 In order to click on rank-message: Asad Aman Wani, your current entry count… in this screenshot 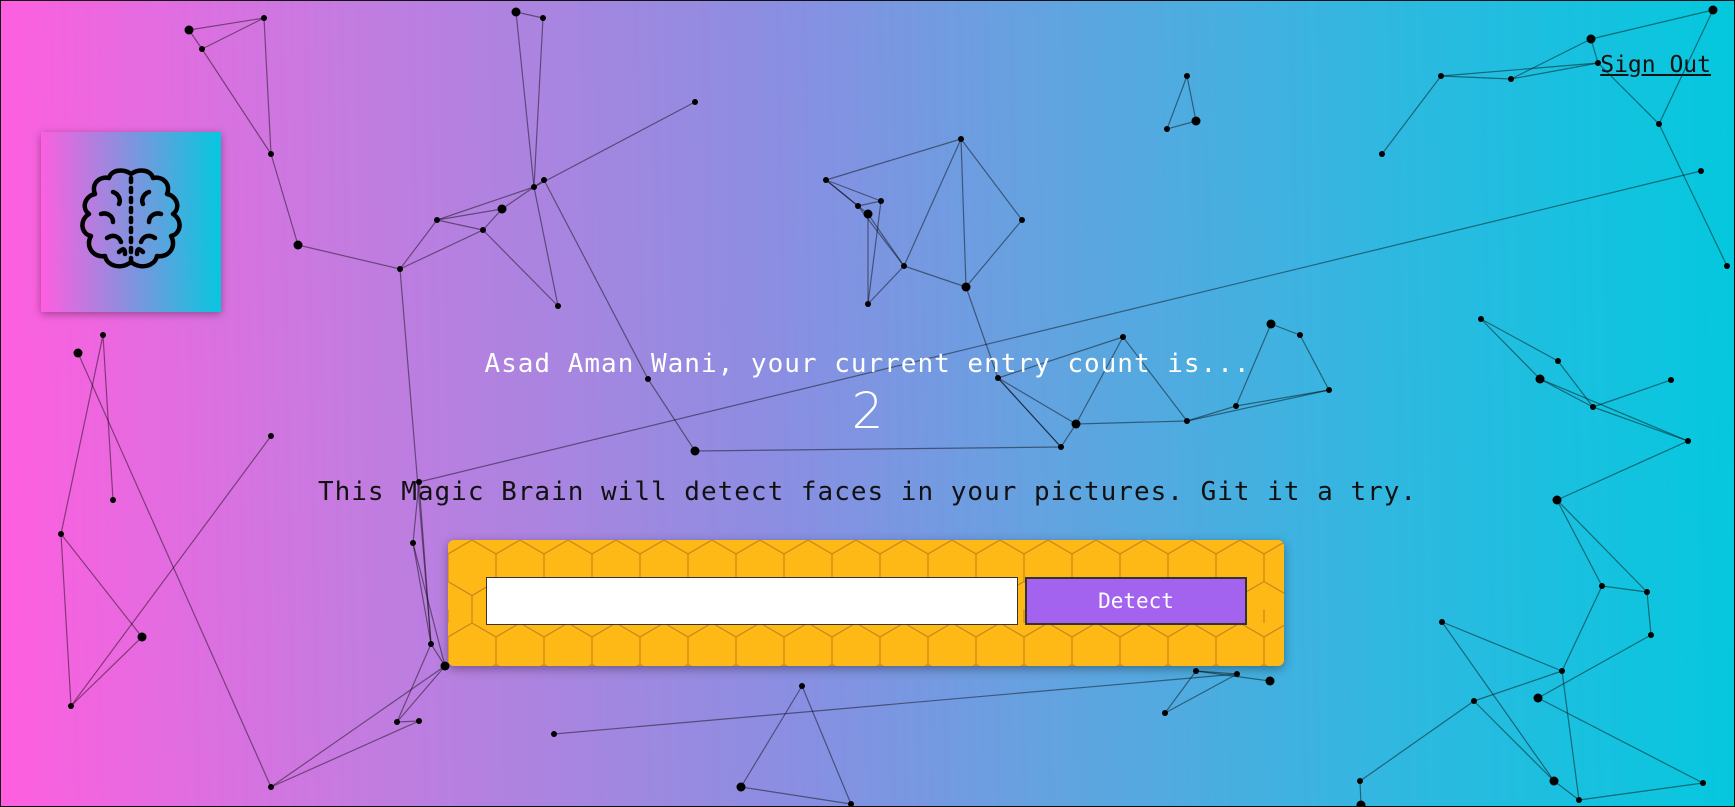, I will do `click(867, 364)`.